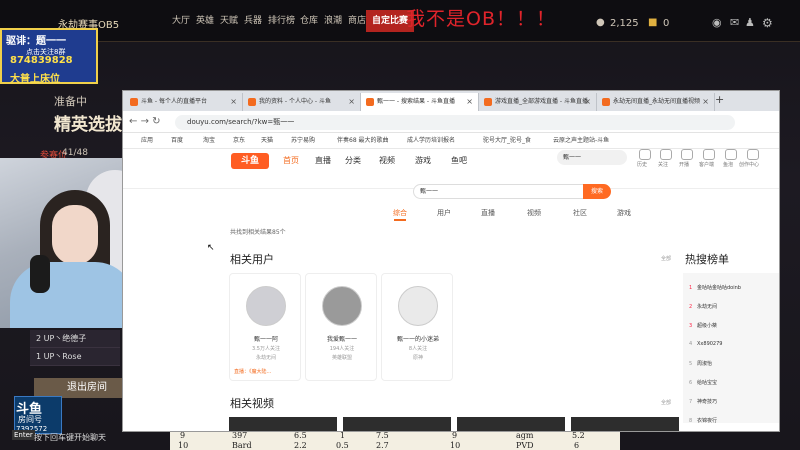 This screenshot has height=450, width=800. Describe the element at coordinates (75, 357) in the screenshot. I see `player-list-item: 1 UP丶Rose` at that location.